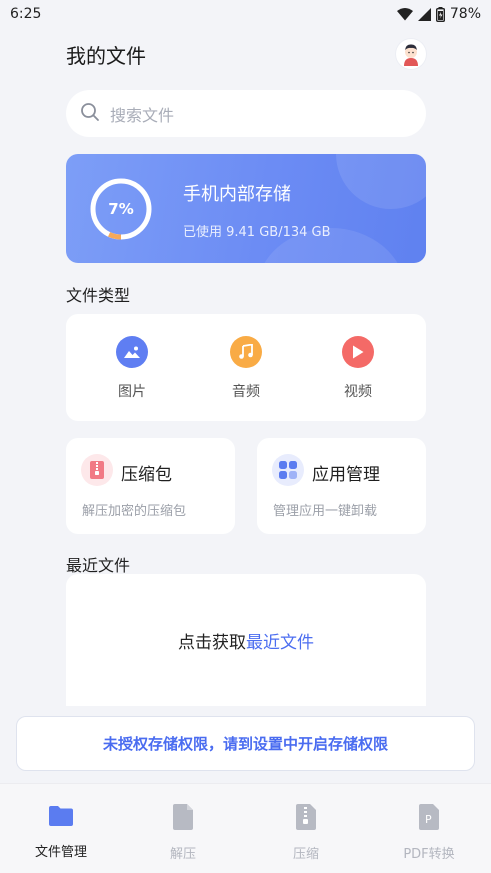 The height and width of the screenshot is (873, 491). I want to click on permission-message: 未授权存储权限，请到设置中开启存储权限, so click(245, 744).